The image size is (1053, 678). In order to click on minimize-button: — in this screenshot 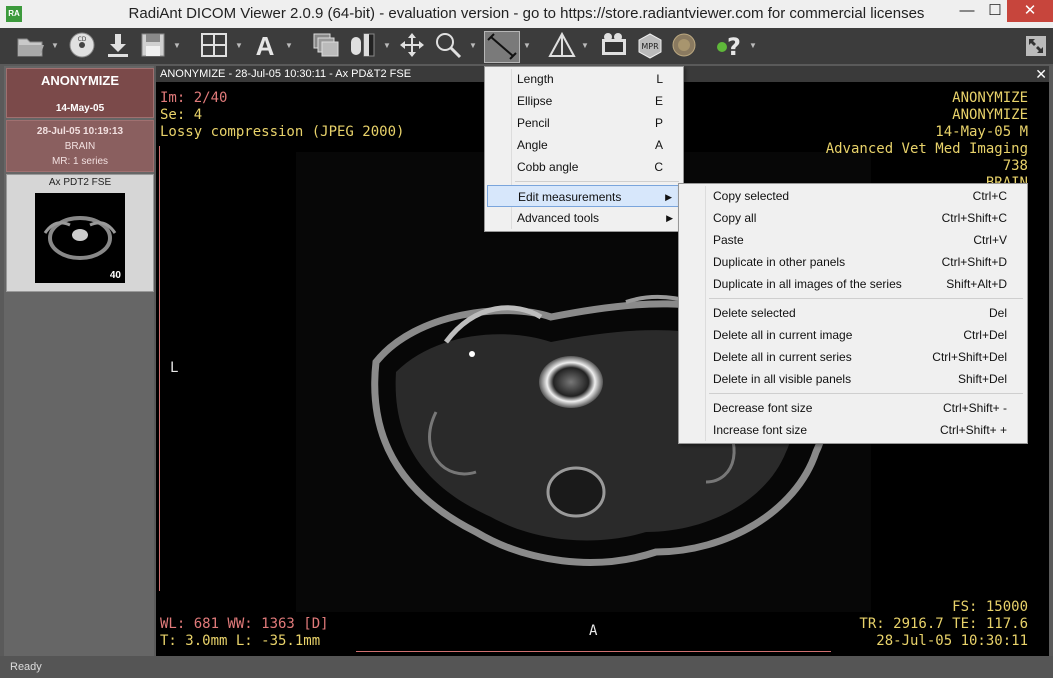, I will do `click(967, 11)`.